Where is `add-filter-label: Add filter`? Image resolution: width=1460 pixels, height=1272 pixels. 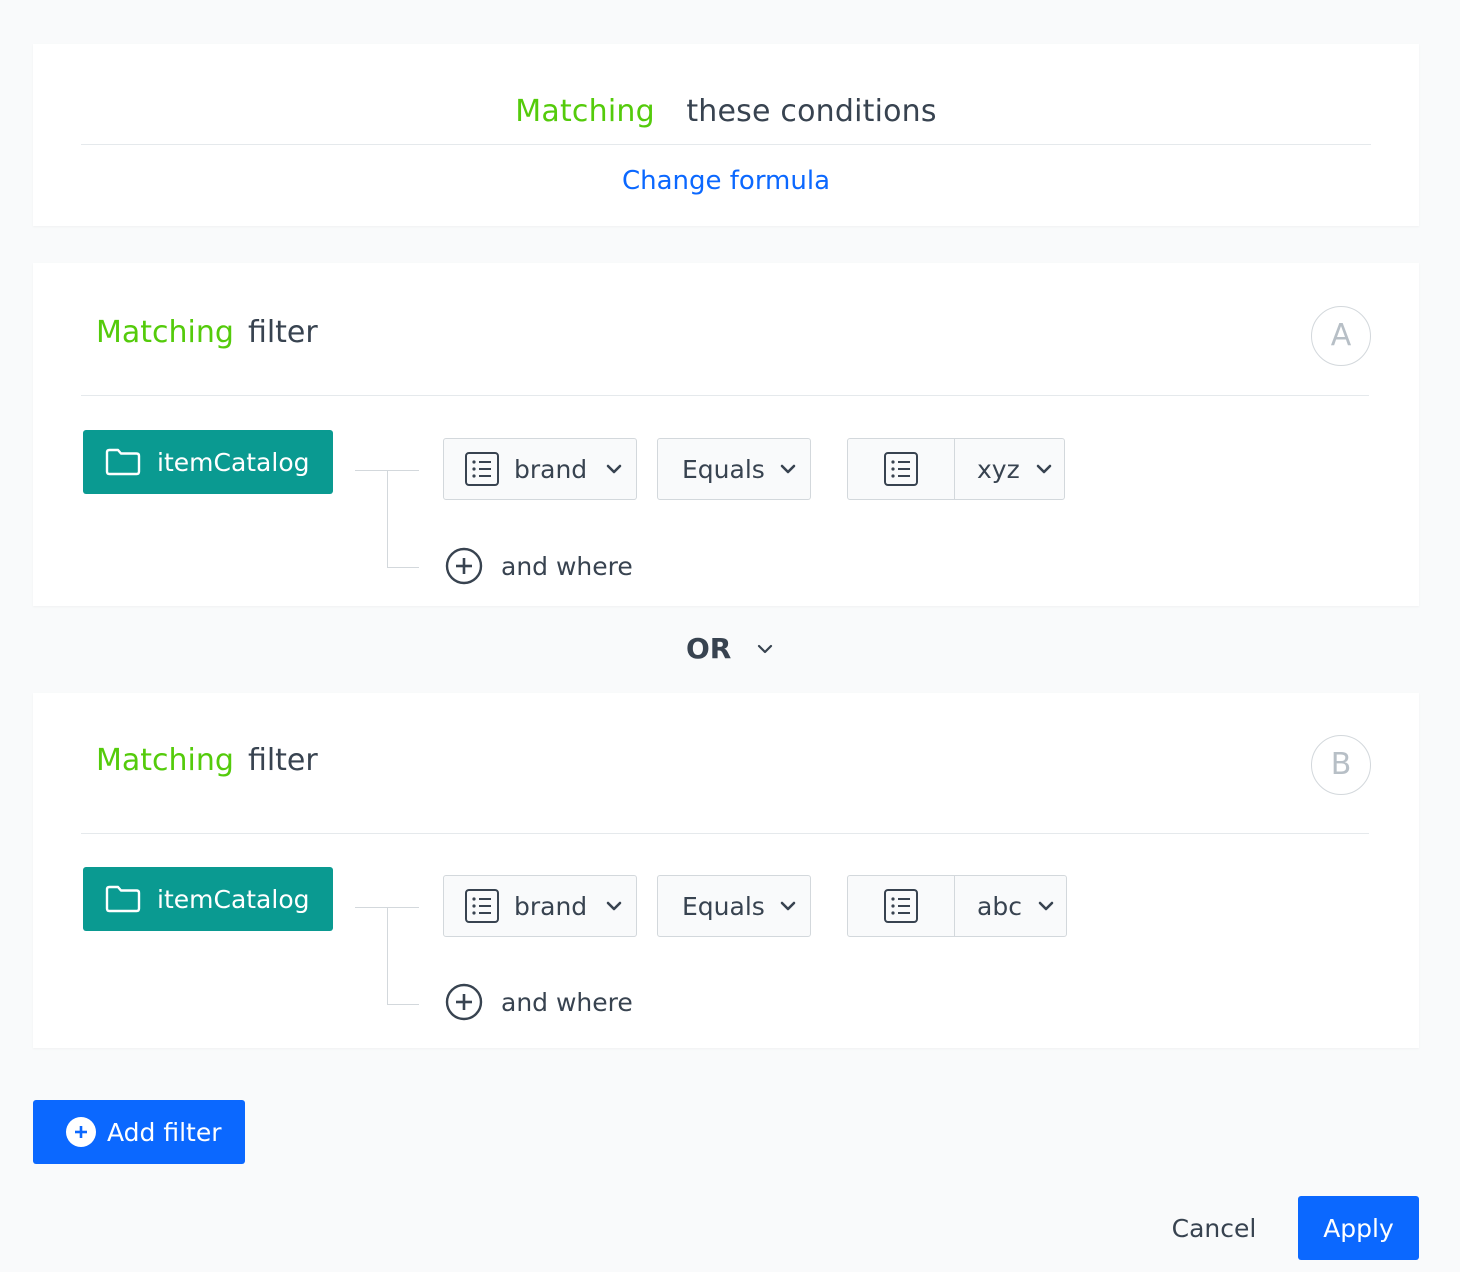 add-filter-label: Add filter is located at coordinates (164, 1132).